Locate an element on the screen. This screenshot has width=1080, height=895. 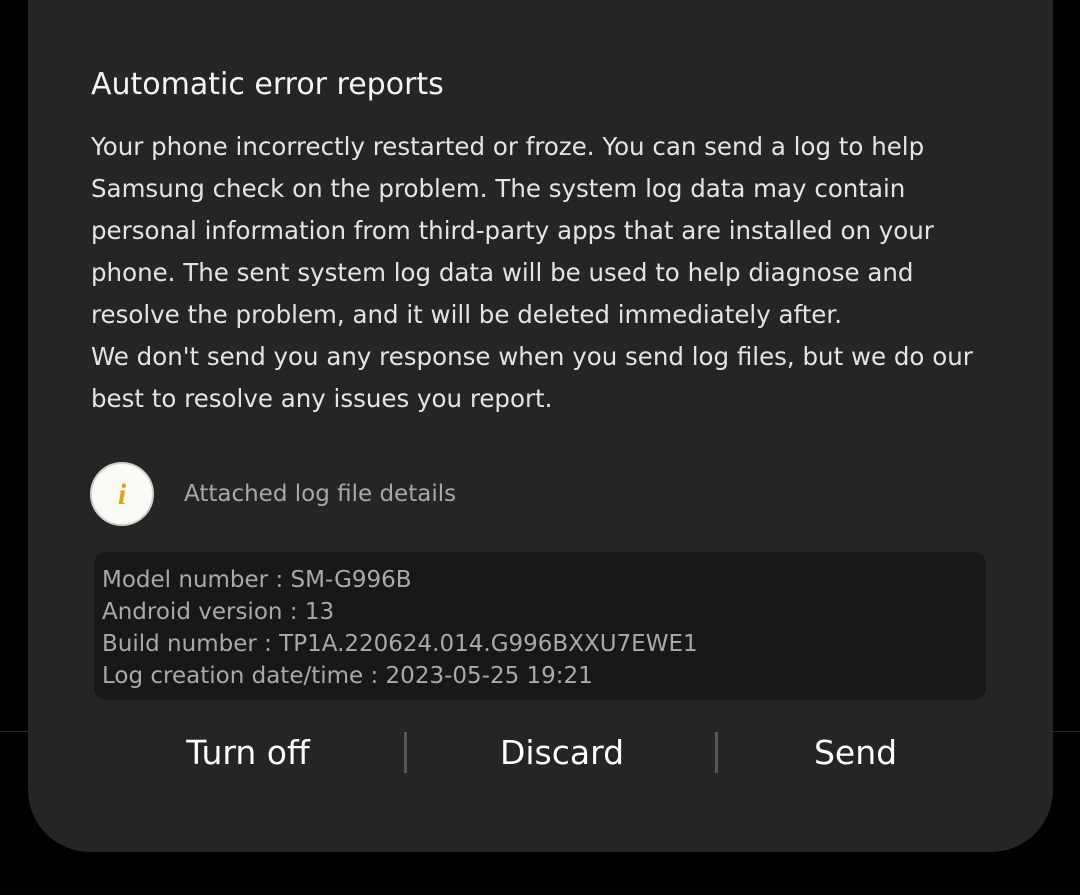
message-line: best to resolve any issues you report. is located at coordinates (322, 398).